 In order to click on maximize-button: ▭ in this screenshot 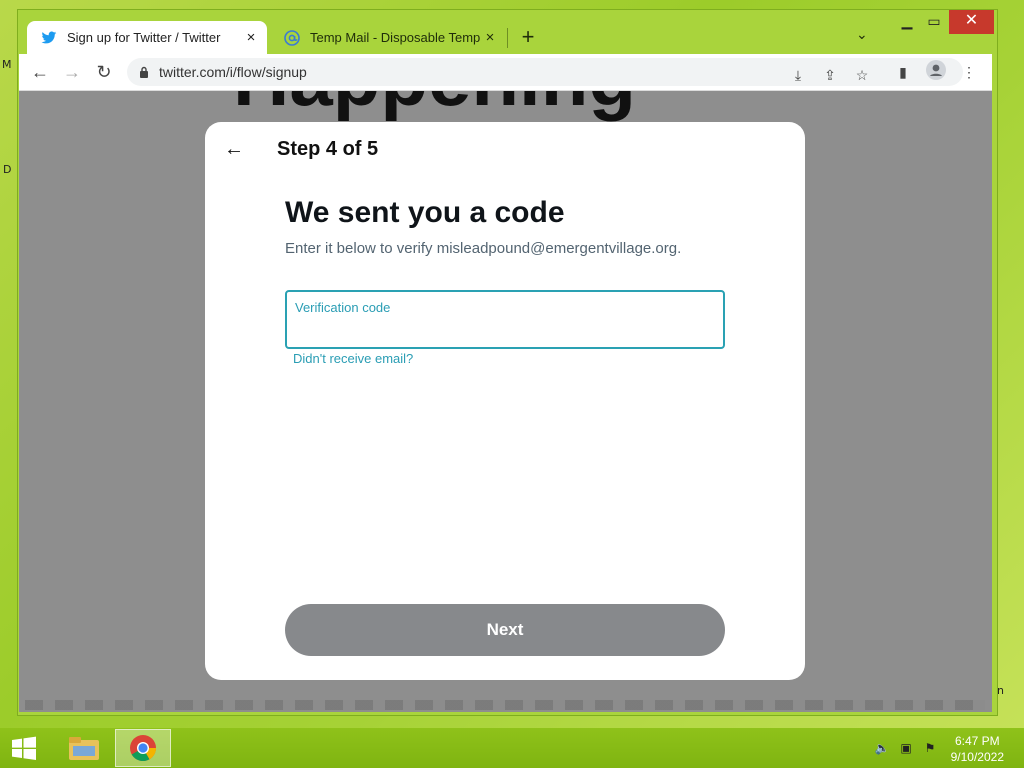, I will do `click(934, 22)`.